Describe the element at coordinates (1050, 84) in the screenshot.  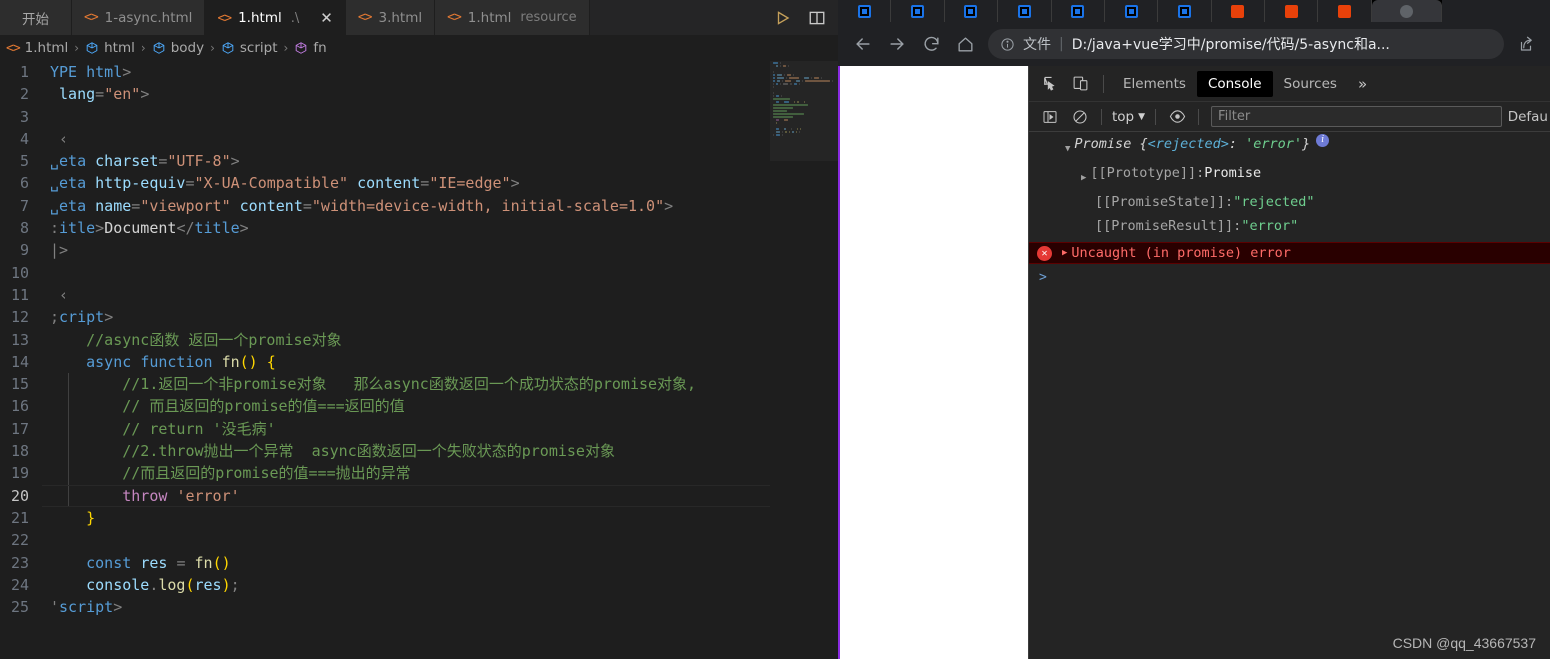
I see `inspect-element-icon` at that location.